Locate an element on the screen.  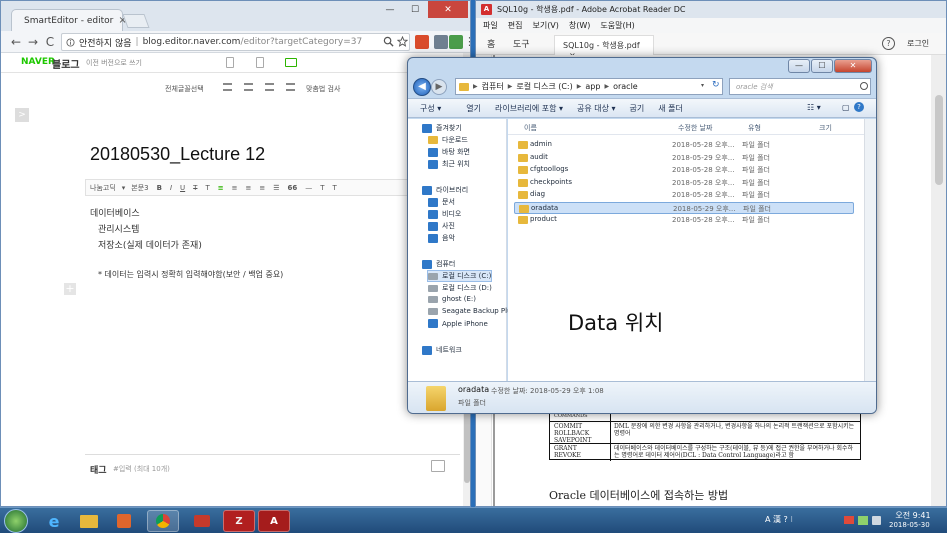
maximize-button: ☐ is located at coordinates (415, 9).